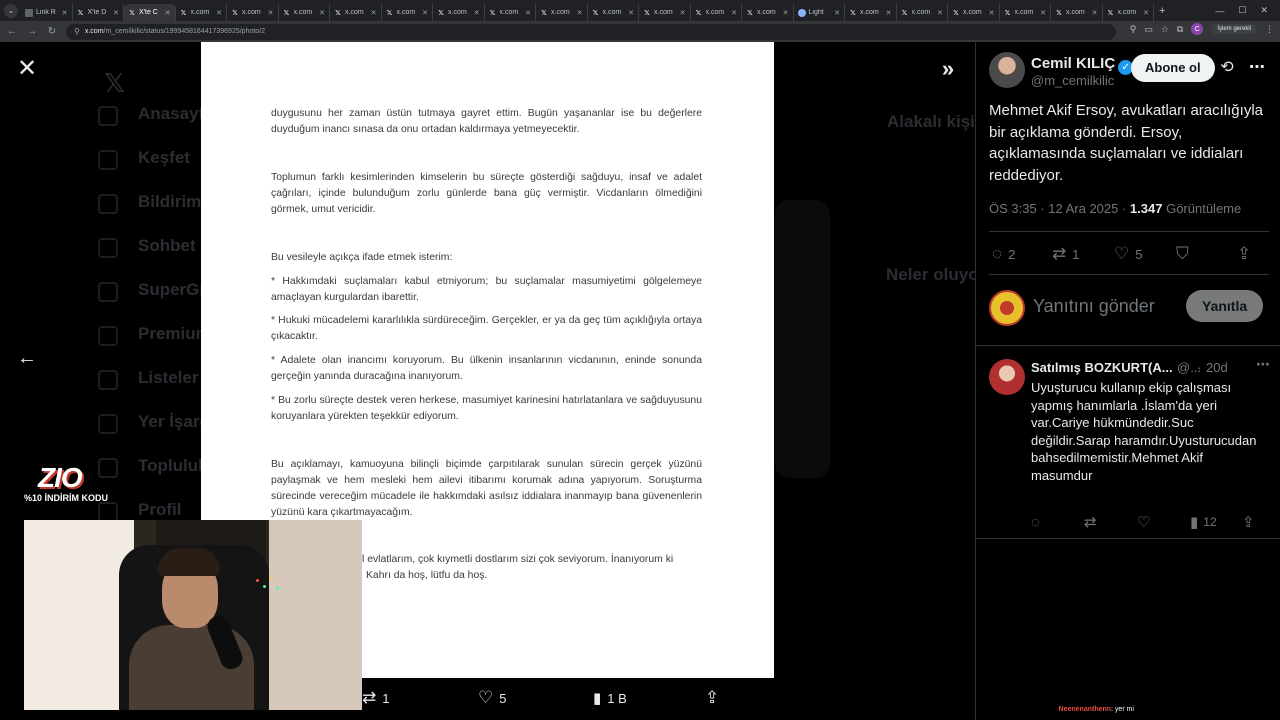 This screenshot has width=1280, height=720. Describe the element at coordinates (948, 70) in the screenshot. I see `collapse-panel-icon: »` at that location.